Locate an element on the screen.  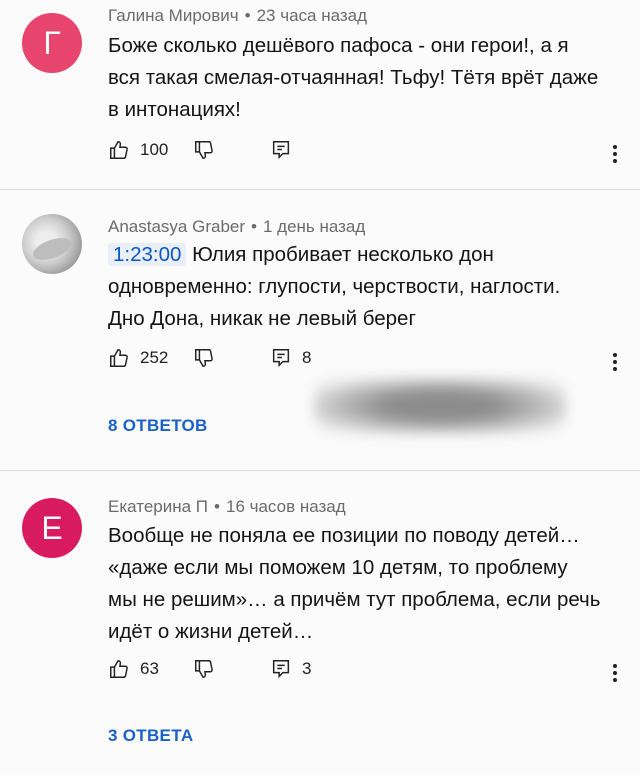
comment-meta: Anastasya Graber • 1 день назад is located at coordinates (236, 227).